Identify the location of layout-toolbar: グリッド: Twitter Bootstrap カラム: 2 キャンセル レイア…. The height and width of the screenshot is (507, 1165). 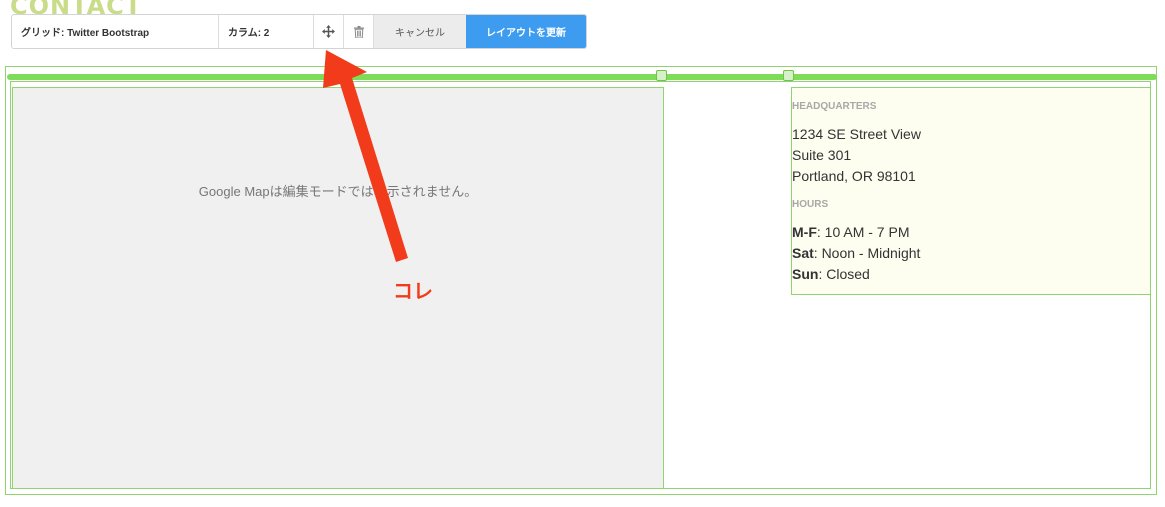
(299, 31).